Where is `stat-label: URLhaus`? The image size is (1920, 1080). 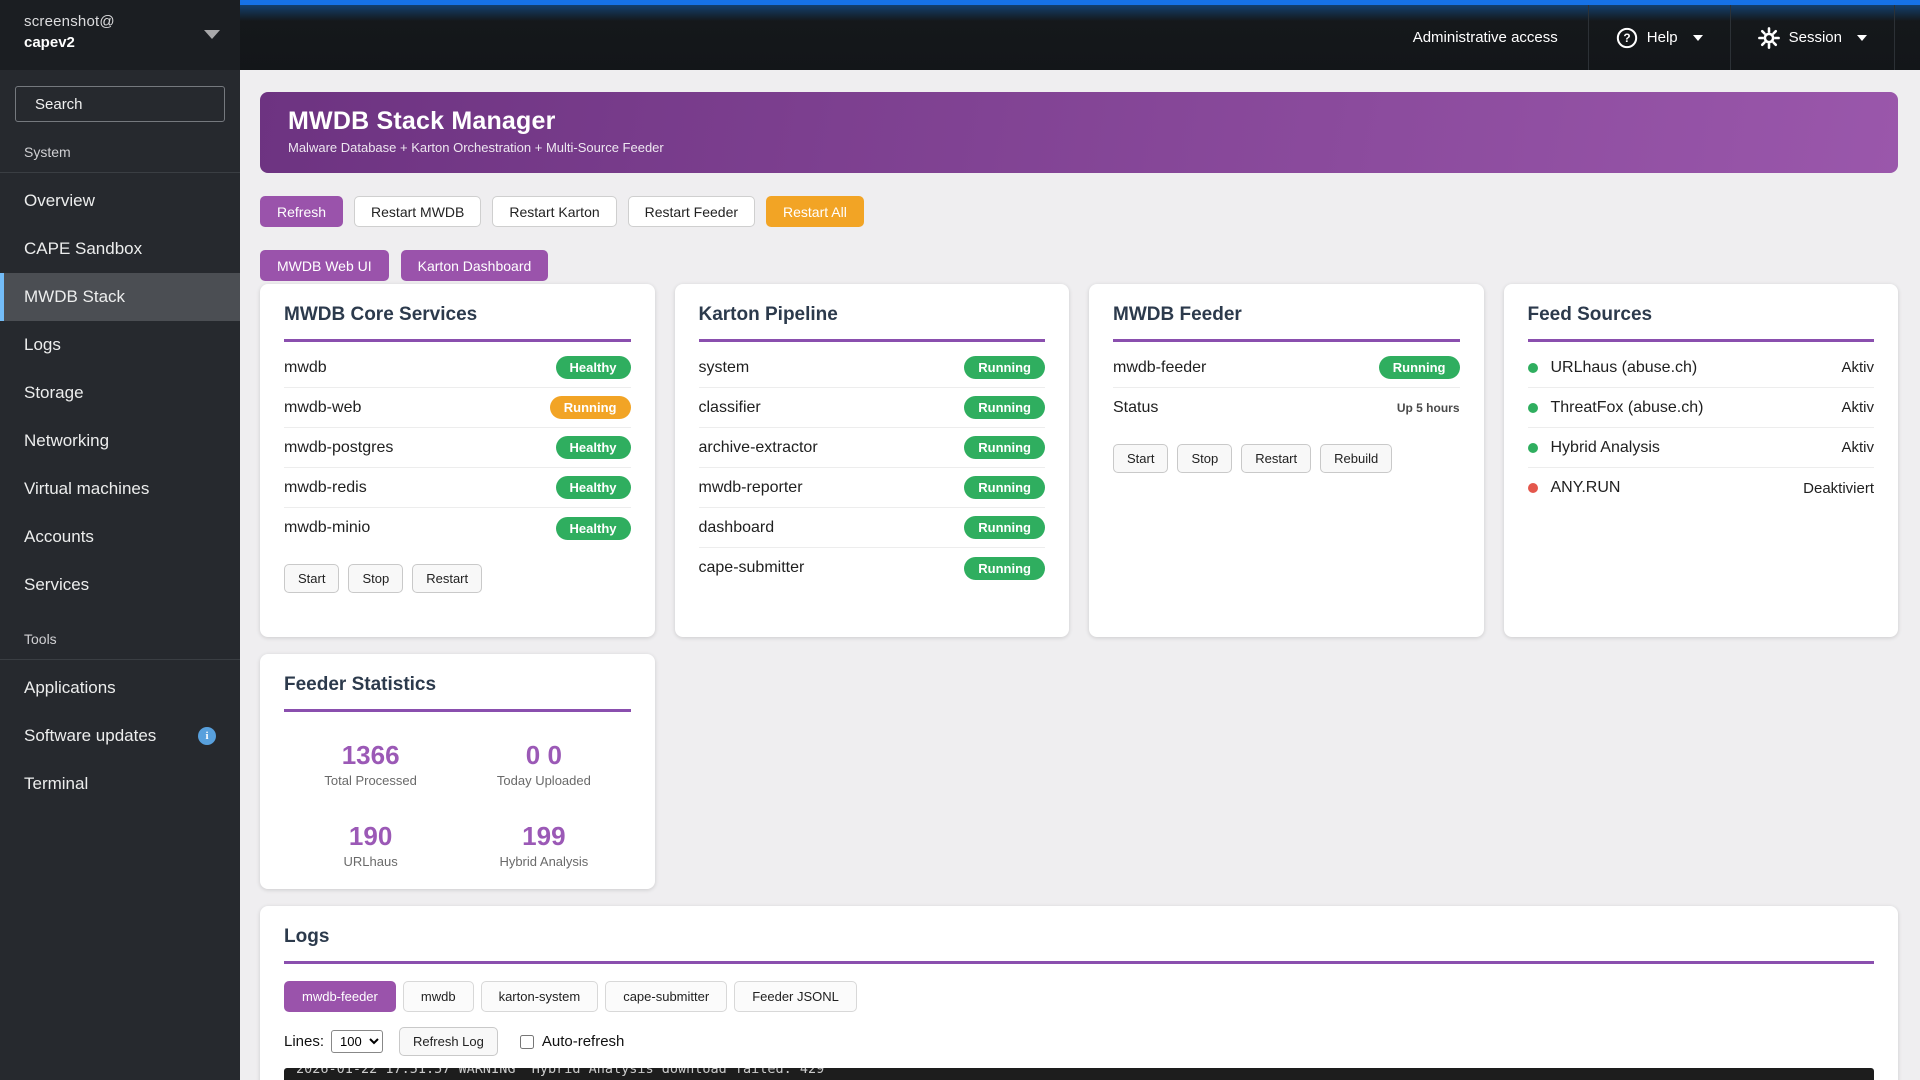 stat-label: URLhaus is located at coordinates (370, 861).